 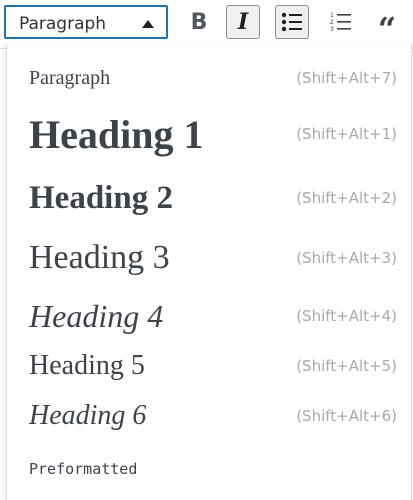 I want to click on svg-text: 3, so click(x=332, y=29).